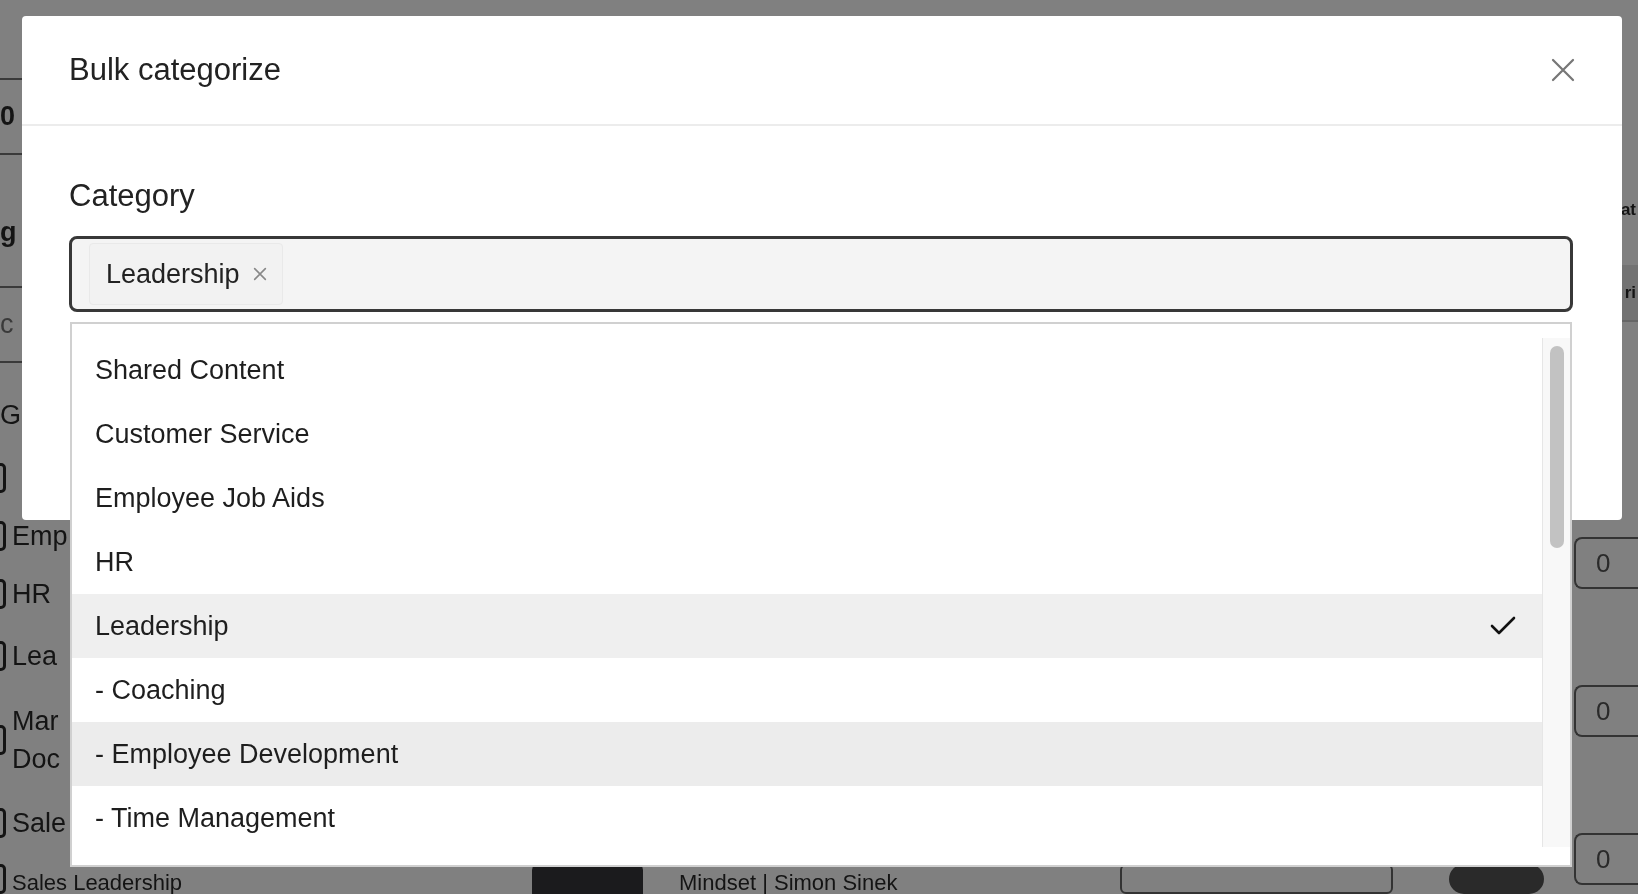 The image size is (1638, 894). Describe the element at coordinates (175, 70) in the screenshot. I see `dialog-title: Bulk categorize` at that location.